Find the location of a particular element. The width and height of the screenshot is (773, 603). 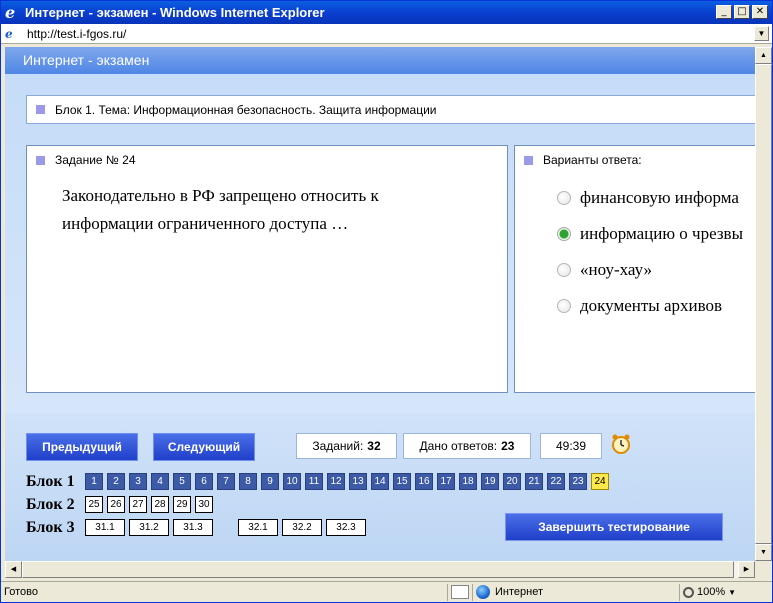

address-bar: e http://test.i-fgos.ru/ ▼ is located at coordinates (386, 34).